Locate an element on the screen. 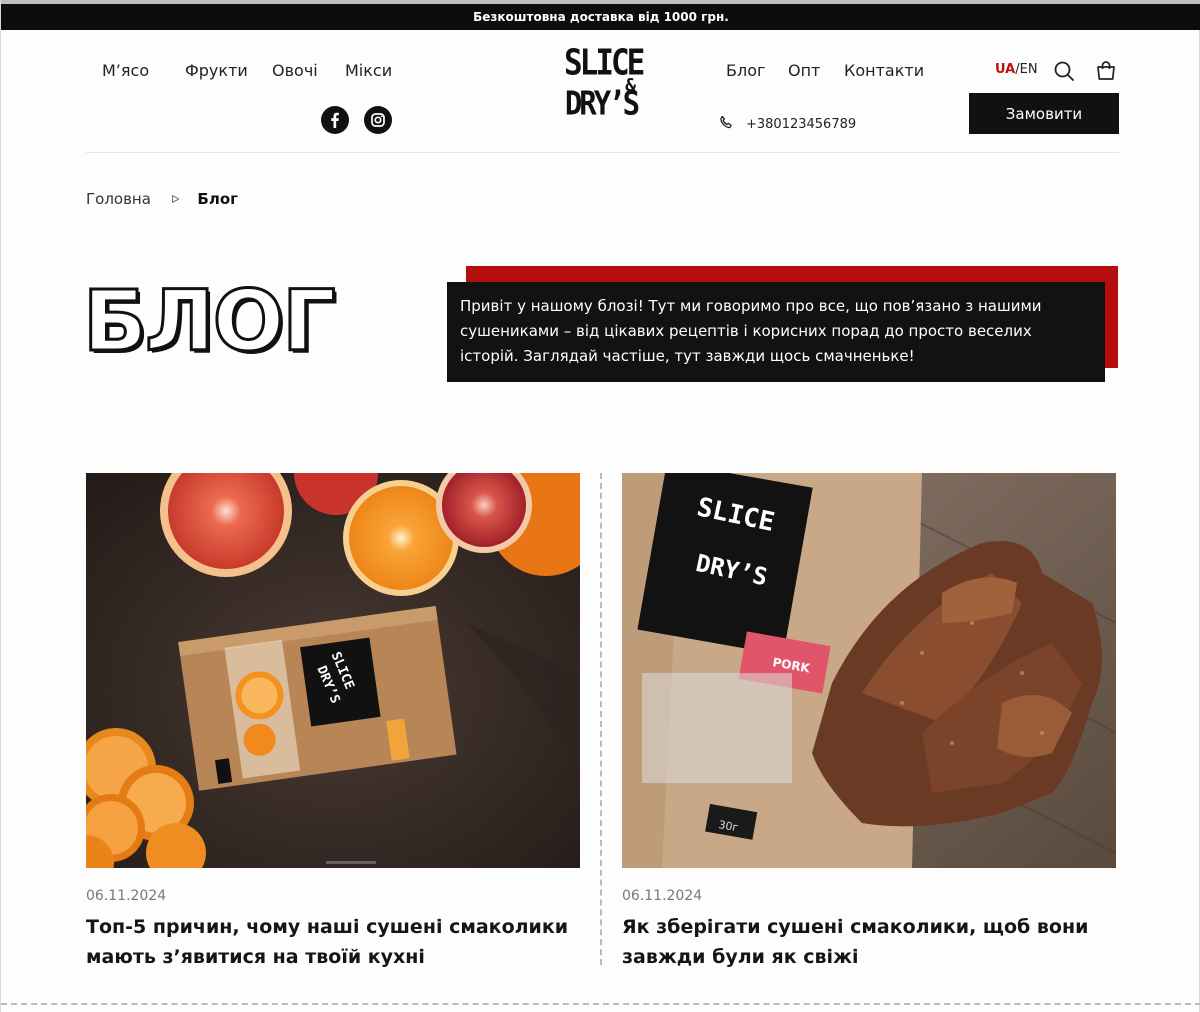 Image resolution: width=1200 pixels, height=1012 pixels. nav-meat: М’ясо is located at coordinates (125, 70).